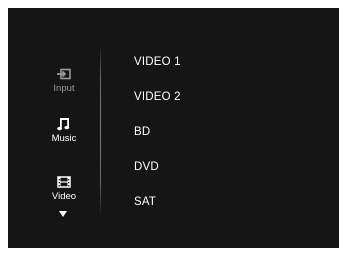 This screenshot has height=256, width=347. I want to click on film-strip-icon, so click(64, 182).